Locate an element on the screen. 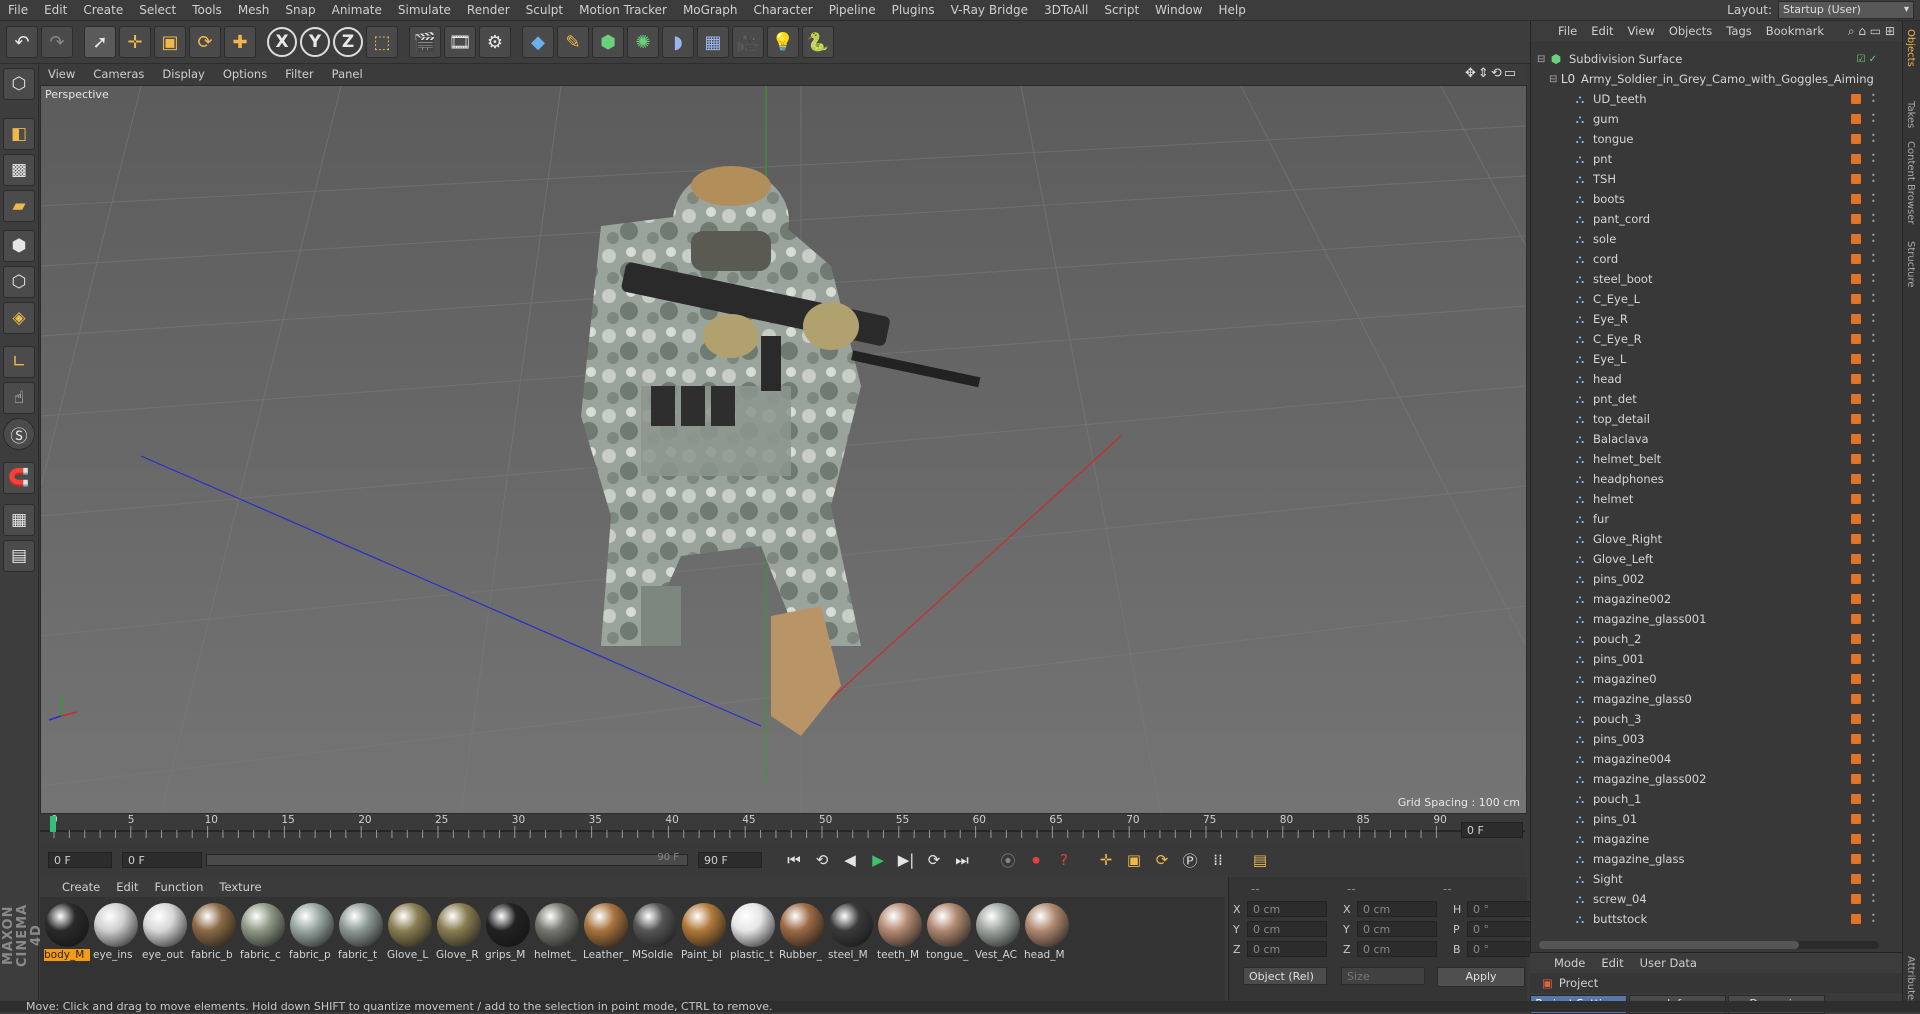 The image size is (1920, 1014). record-icon: ⦿ is located at coordinates (1008, 860).